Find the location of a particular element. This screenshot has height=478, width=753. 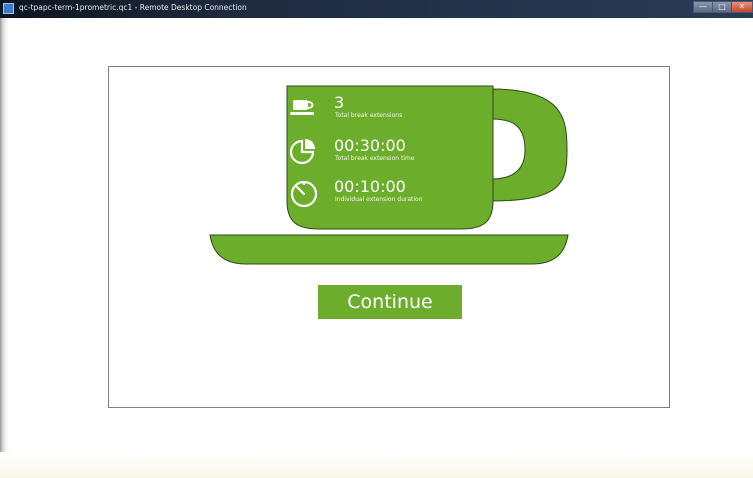

pie-chart-icon is located at coordinates (302, 152).